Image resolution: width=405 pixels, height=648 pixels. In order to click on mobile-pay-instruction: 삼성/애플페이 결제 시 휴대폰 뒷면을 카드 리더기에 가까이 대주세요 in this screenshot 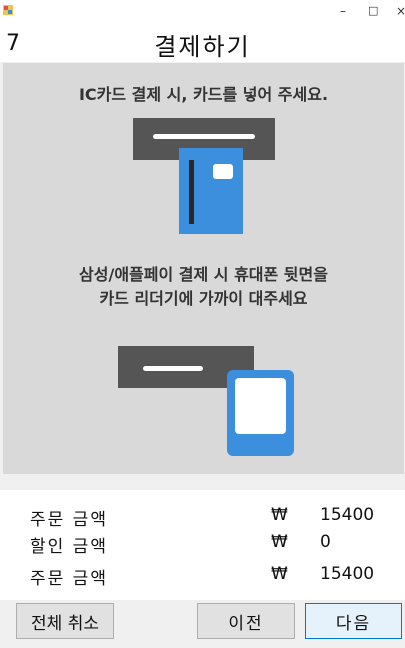, I will do `click(203, 287)`.